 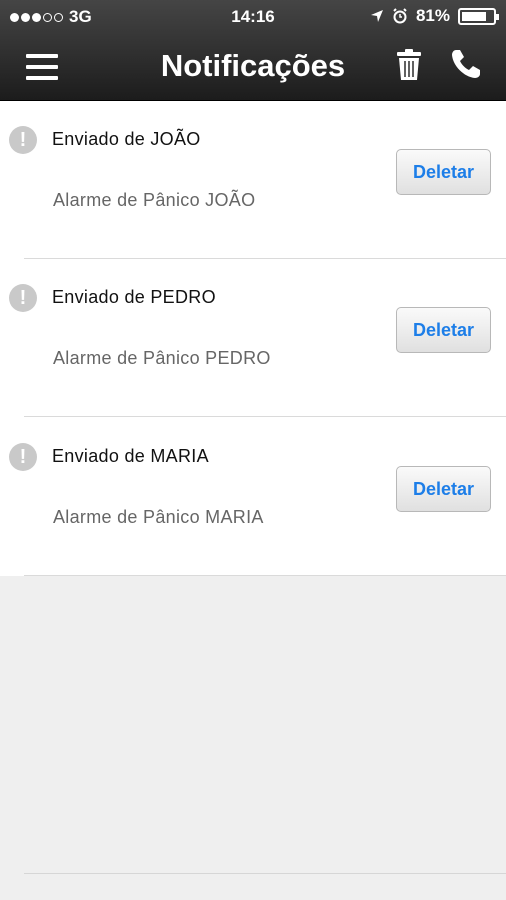 I want to click on trash-button, so click(x=409, y=65).